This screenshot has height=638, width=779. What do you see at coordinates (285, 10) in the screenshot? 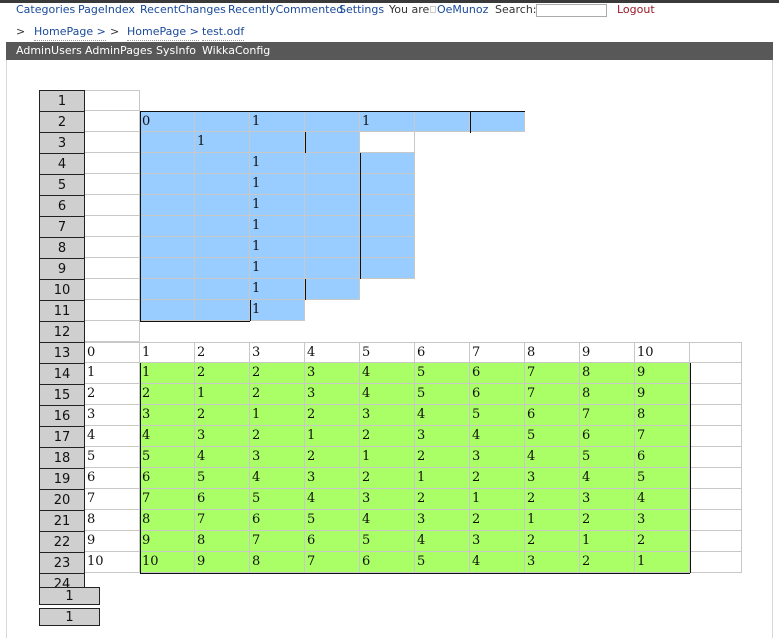
I see `nav-recentlycommented-link: RecentlyCommented` at bounding box center [285, 10].